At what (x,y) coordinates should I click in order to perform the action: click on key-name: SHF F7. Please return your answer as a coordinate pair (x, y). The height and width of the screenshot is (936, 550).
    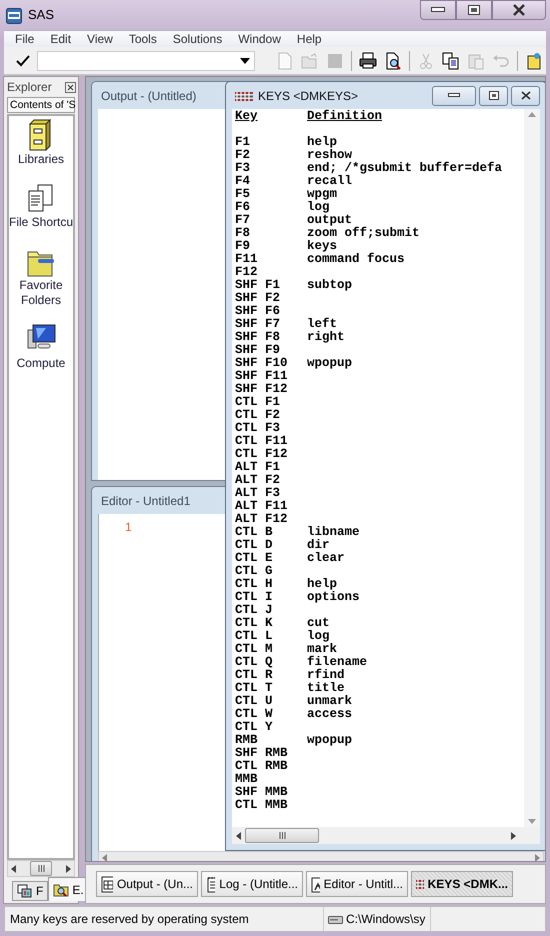
    Looking at the image, I should click on (258, 324).